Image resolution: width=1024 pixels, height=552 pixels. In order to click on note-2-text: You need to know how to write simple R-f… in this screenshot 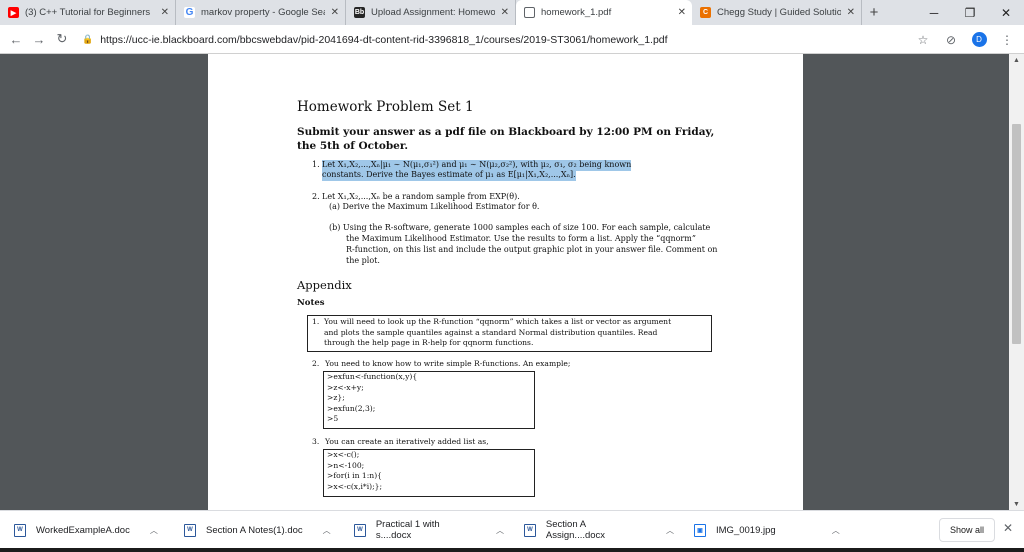, I will do `click(448, 363)`.